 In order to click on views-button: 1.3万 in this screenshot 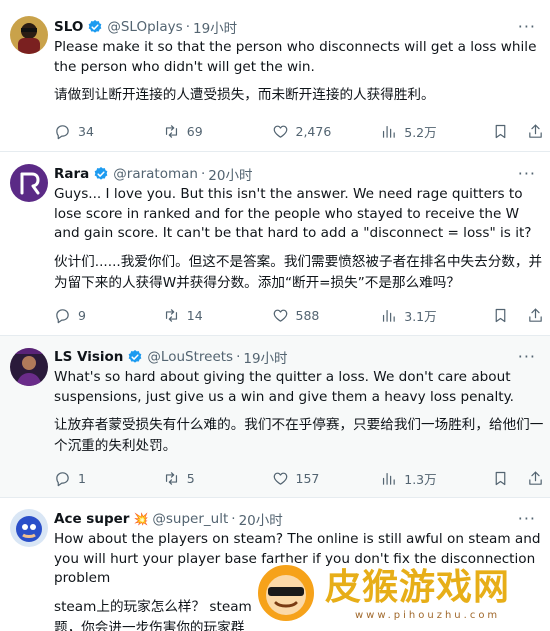, I will do `click(436, 478)`.